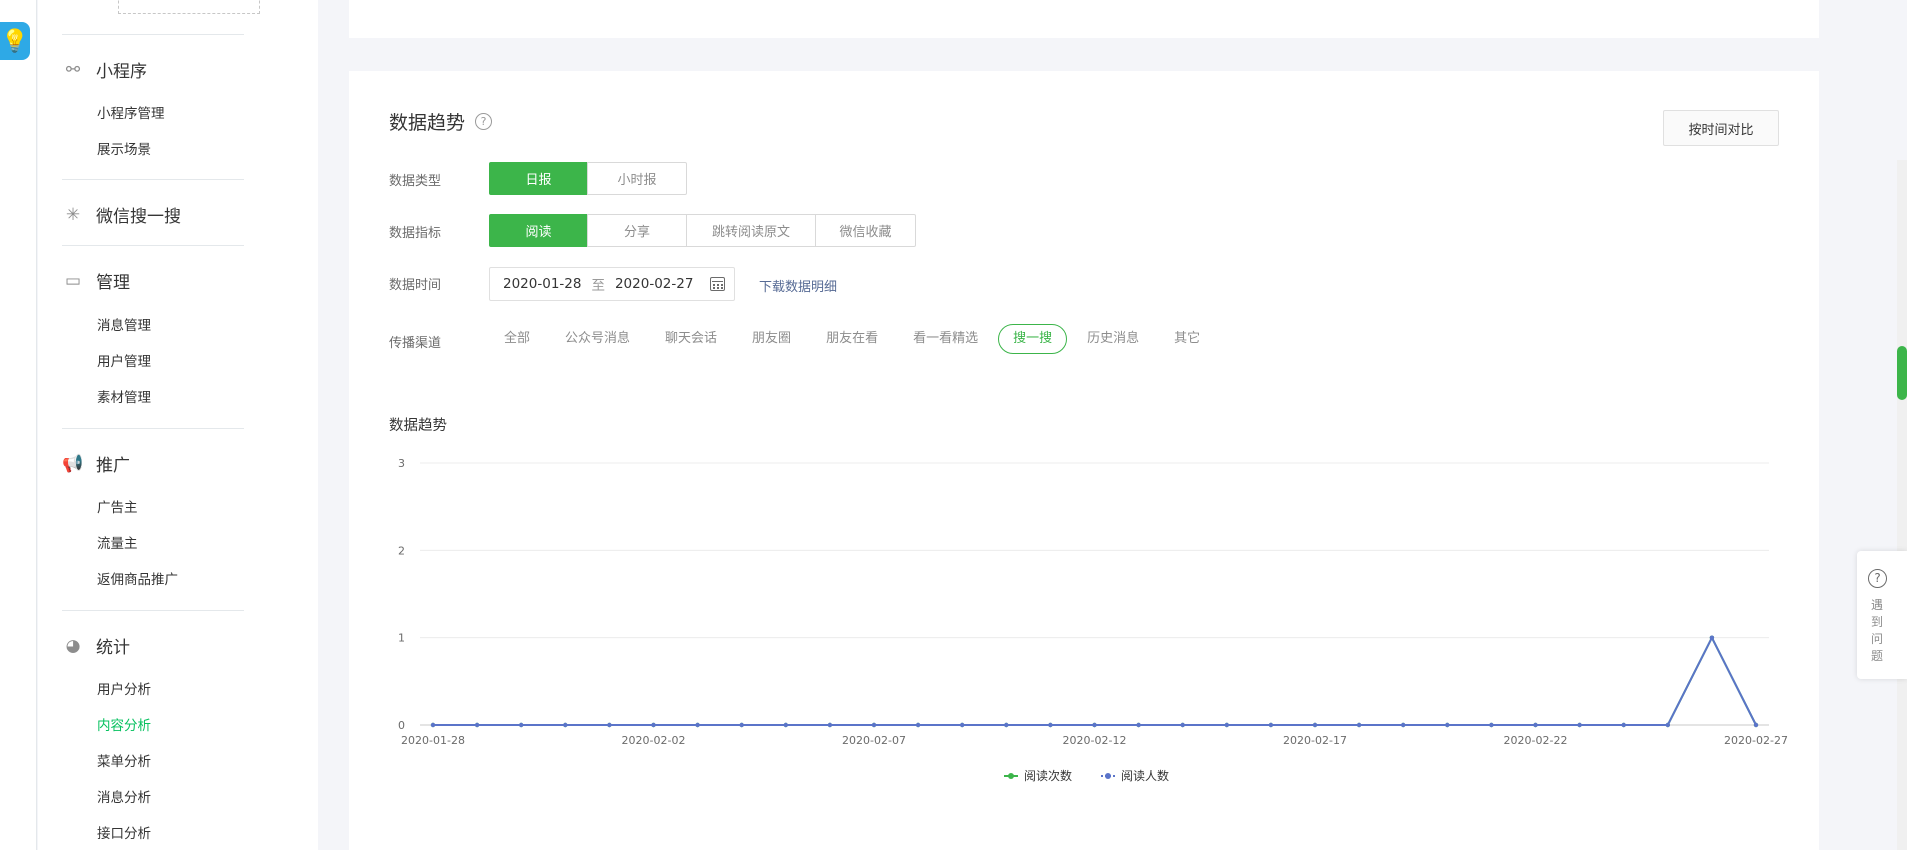 The height and width of the screenshot is (850, 1907). What do you see at coordinates (401, 638) in the screenshot?
I see `y-tick-label: 1` at bounding box center [401, 638].